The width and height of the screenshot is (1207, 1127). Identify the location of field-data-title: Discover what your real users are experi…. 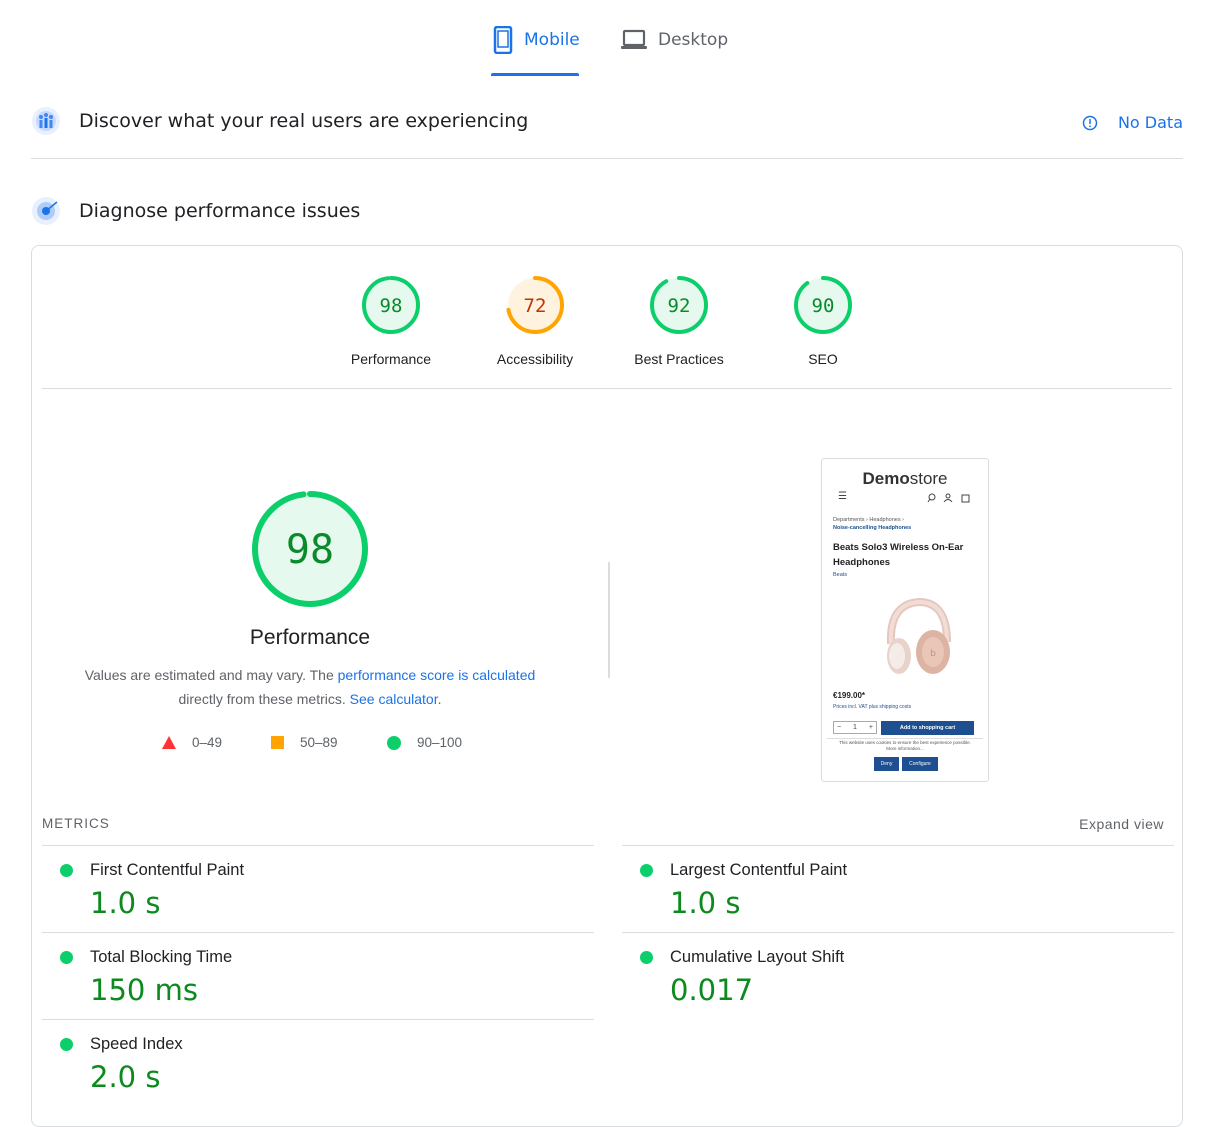
(304, 121).